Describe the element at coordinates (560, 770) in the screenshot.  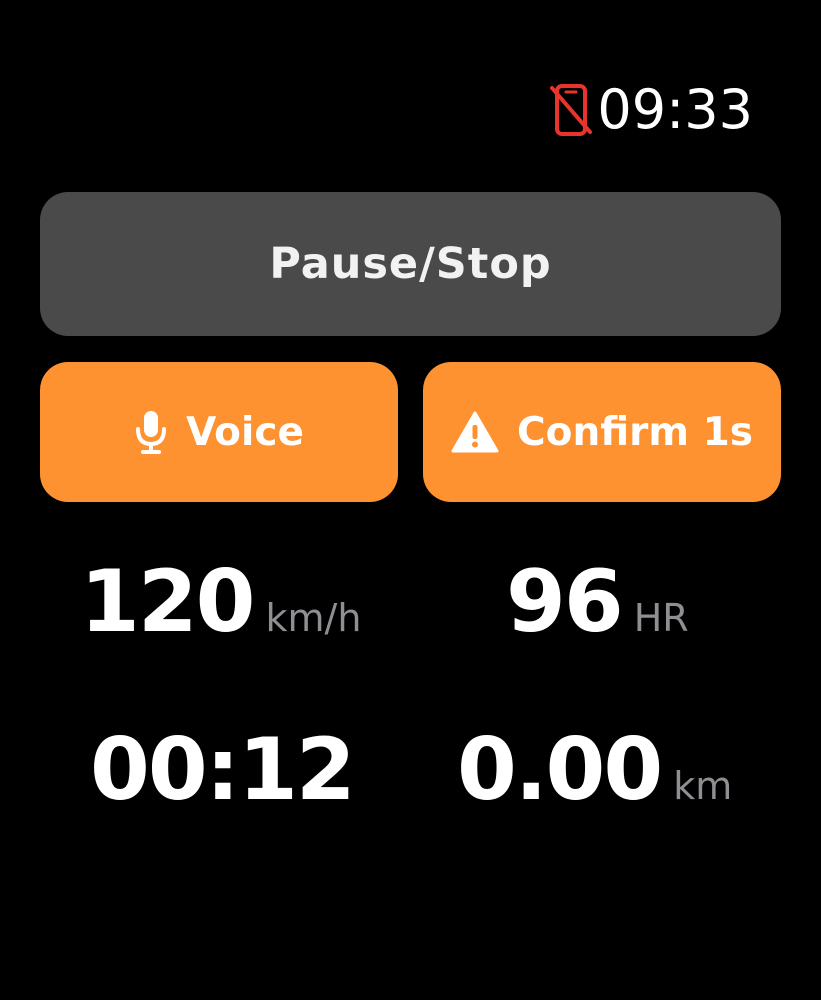
I see `distance-value: 0.00` at that location.